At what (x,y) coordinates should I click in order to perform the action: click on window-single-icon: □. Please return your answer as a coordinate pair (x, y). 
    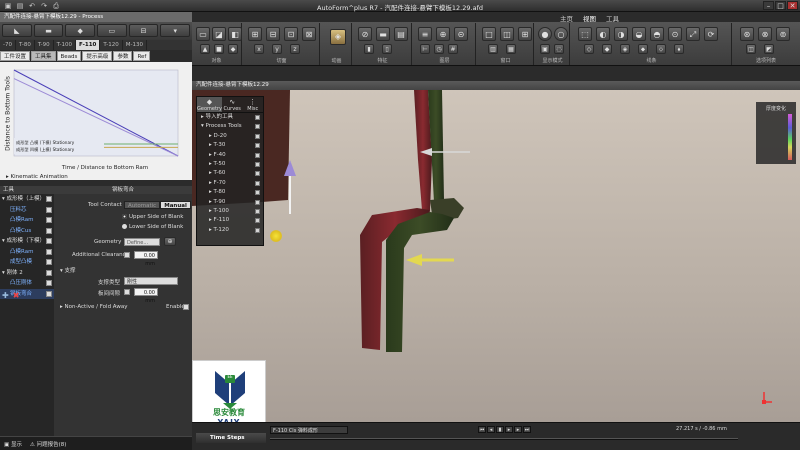
    Looking at the image, I should click on (489, 34).